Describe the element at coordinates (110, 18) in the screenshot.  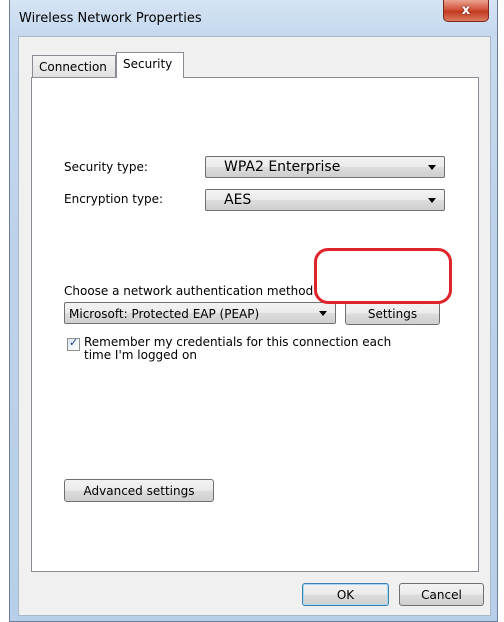
I see `window-title: Wireless Network Properties` at that location.